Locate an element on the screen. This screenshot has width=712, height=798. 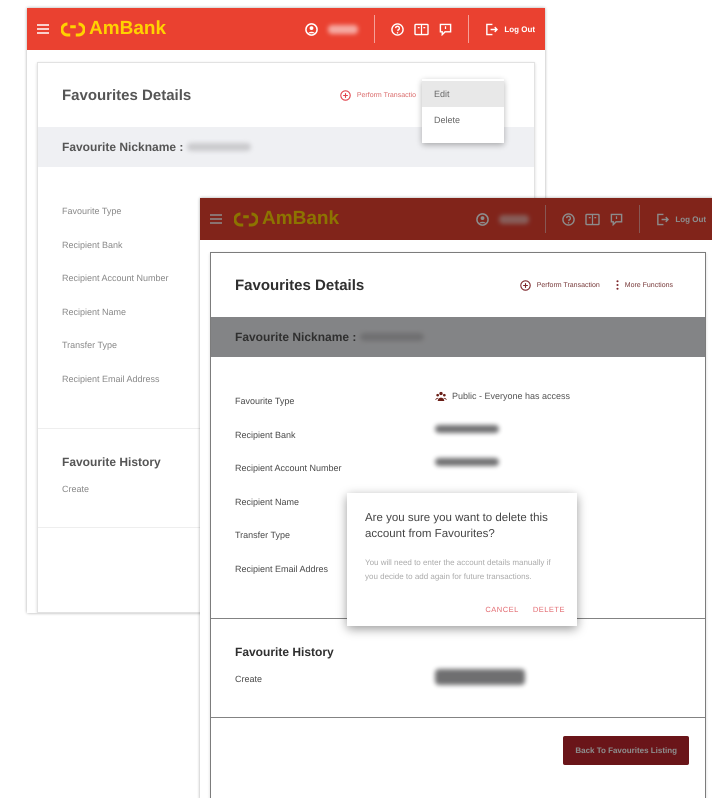
field-label: Recipient Email Address is located at coordinates (111, 379).